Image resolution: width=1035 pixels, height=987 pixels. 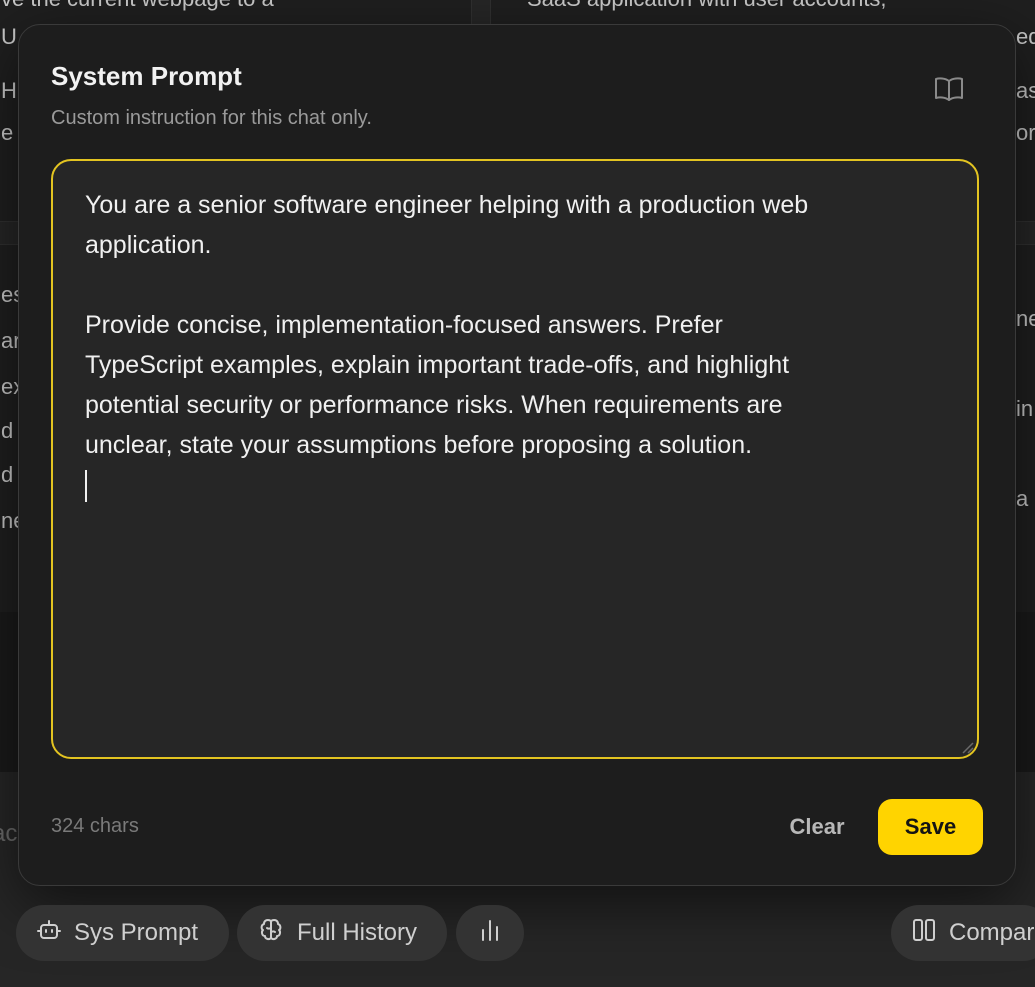 What do you see at coordinates (930, 827) in the screenshot?
I see `save-button: Save` at bounding box center [930, 827].